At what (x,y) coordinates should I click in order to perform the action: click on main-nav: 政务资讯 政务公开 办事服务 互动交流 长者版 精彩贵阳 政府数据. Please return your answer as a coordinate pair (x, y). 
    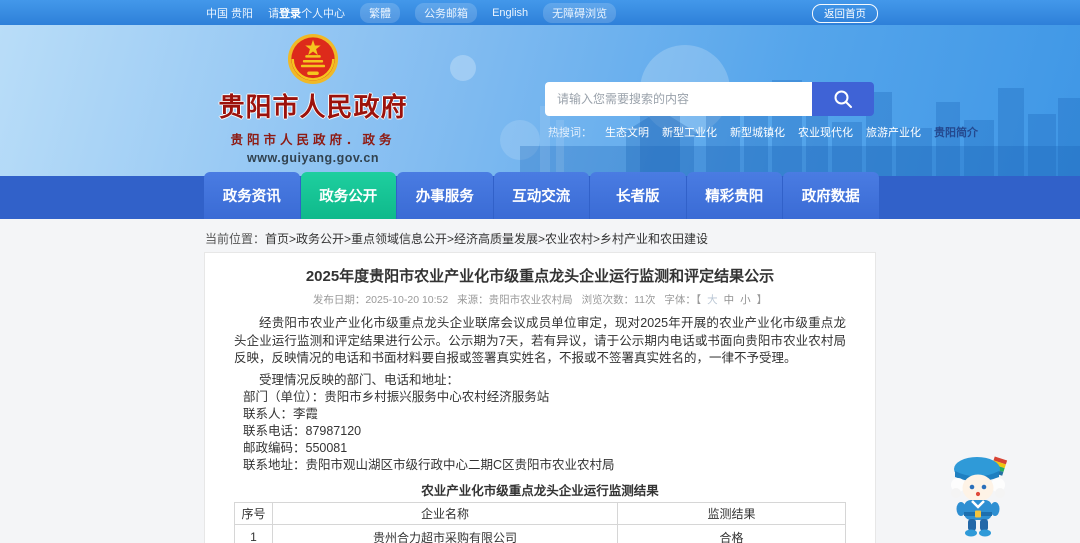
    Looking at the image, I should click on (540, 195).